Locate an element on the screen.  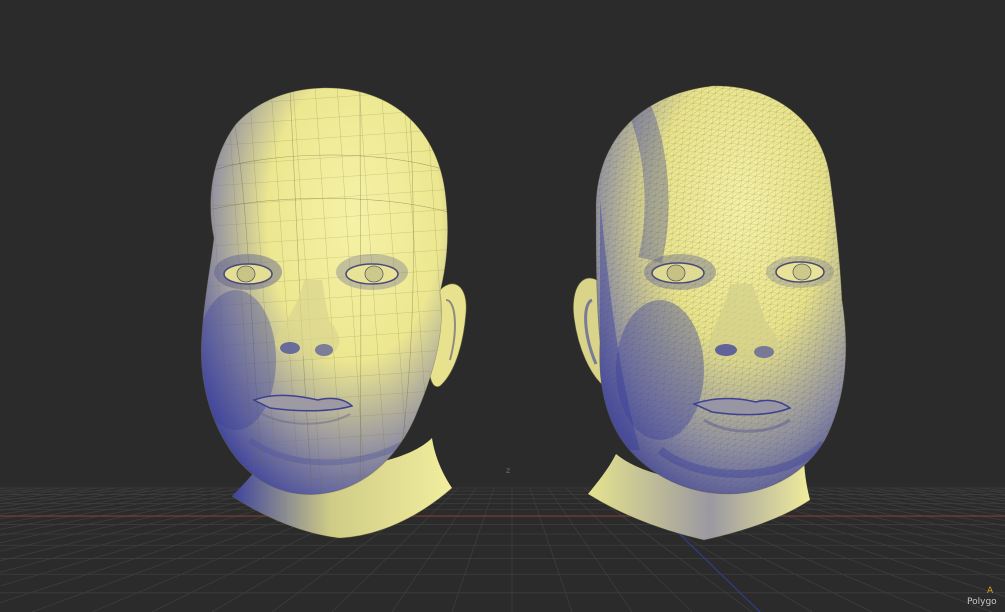
pivot-marker-label: z is located at coordinates (508, 470).